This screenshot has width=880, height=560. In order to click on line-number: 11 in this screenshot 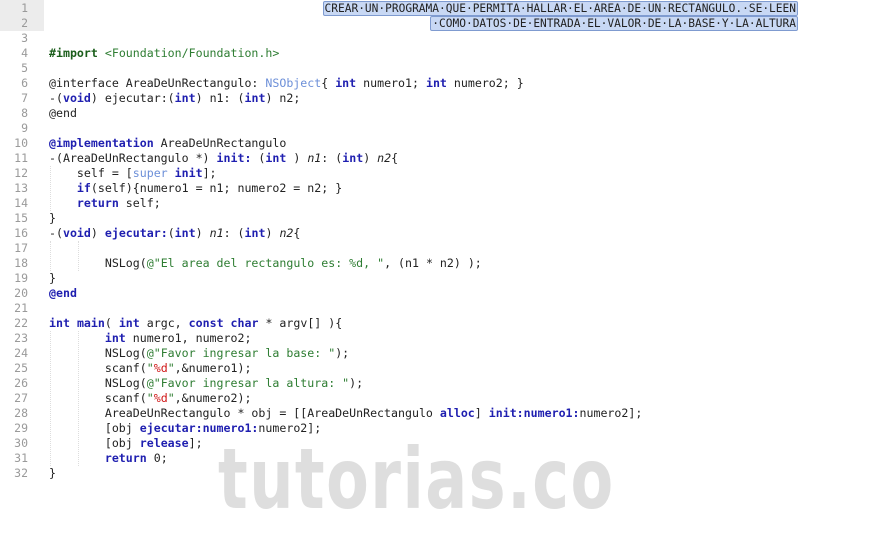, I will do `click(21, 158)`.